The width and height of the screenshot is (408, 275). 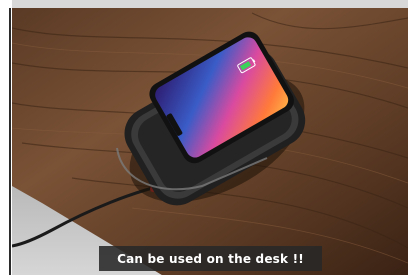 I want to click on caption-bar: Can be used on the desk !!, so click(x=210, y=258).